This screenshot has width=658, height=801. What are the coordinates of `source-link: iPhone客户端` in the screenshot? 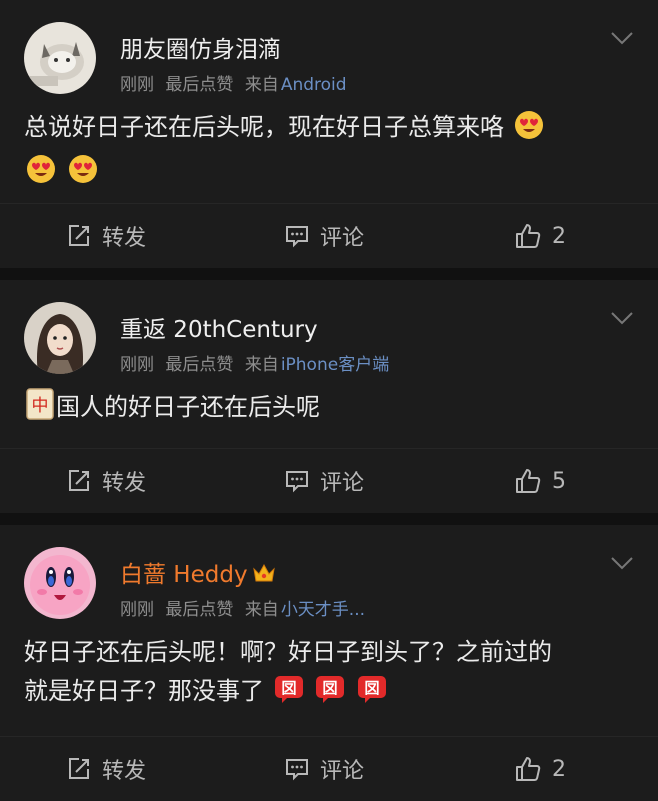 It's located at (335, 365).